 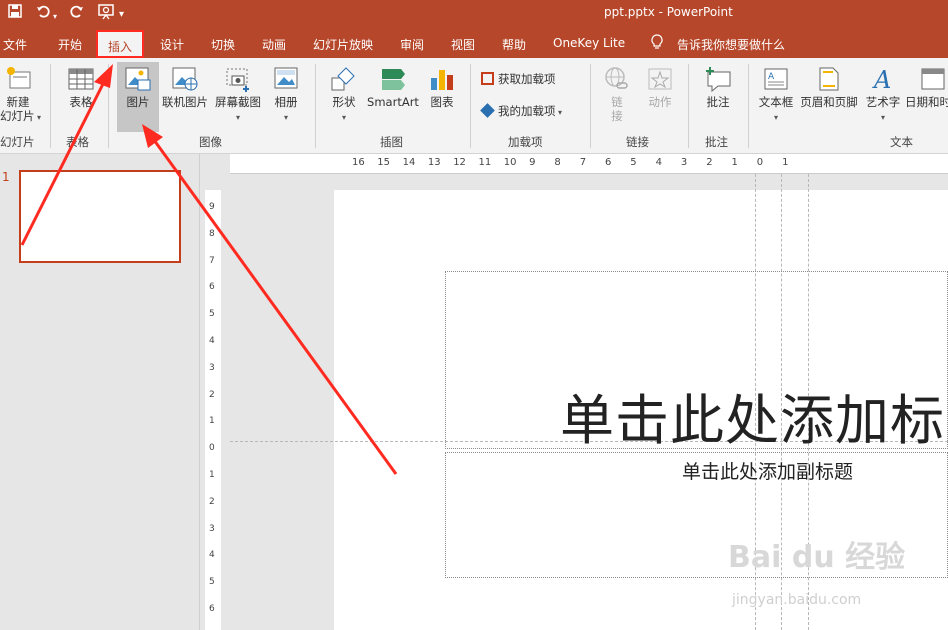 What do you see at coordinates (487, 78) in the screenshot?
I see `store-icon` at bounding box center [487, 78].